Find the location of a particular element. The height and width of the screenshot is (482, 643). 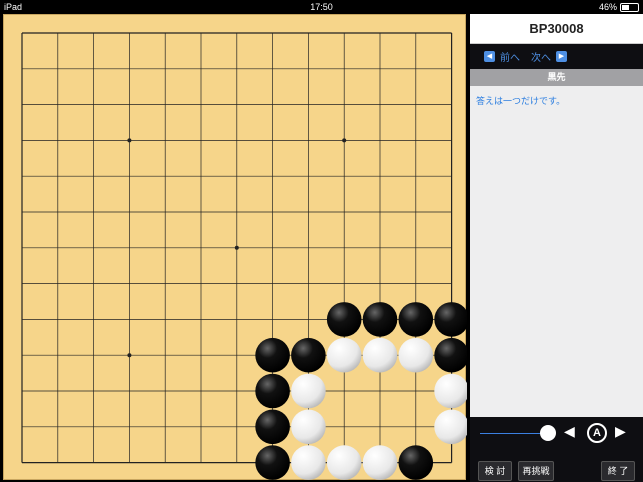

turn-indicator: 黒先 is located at coordinates (556, 77).